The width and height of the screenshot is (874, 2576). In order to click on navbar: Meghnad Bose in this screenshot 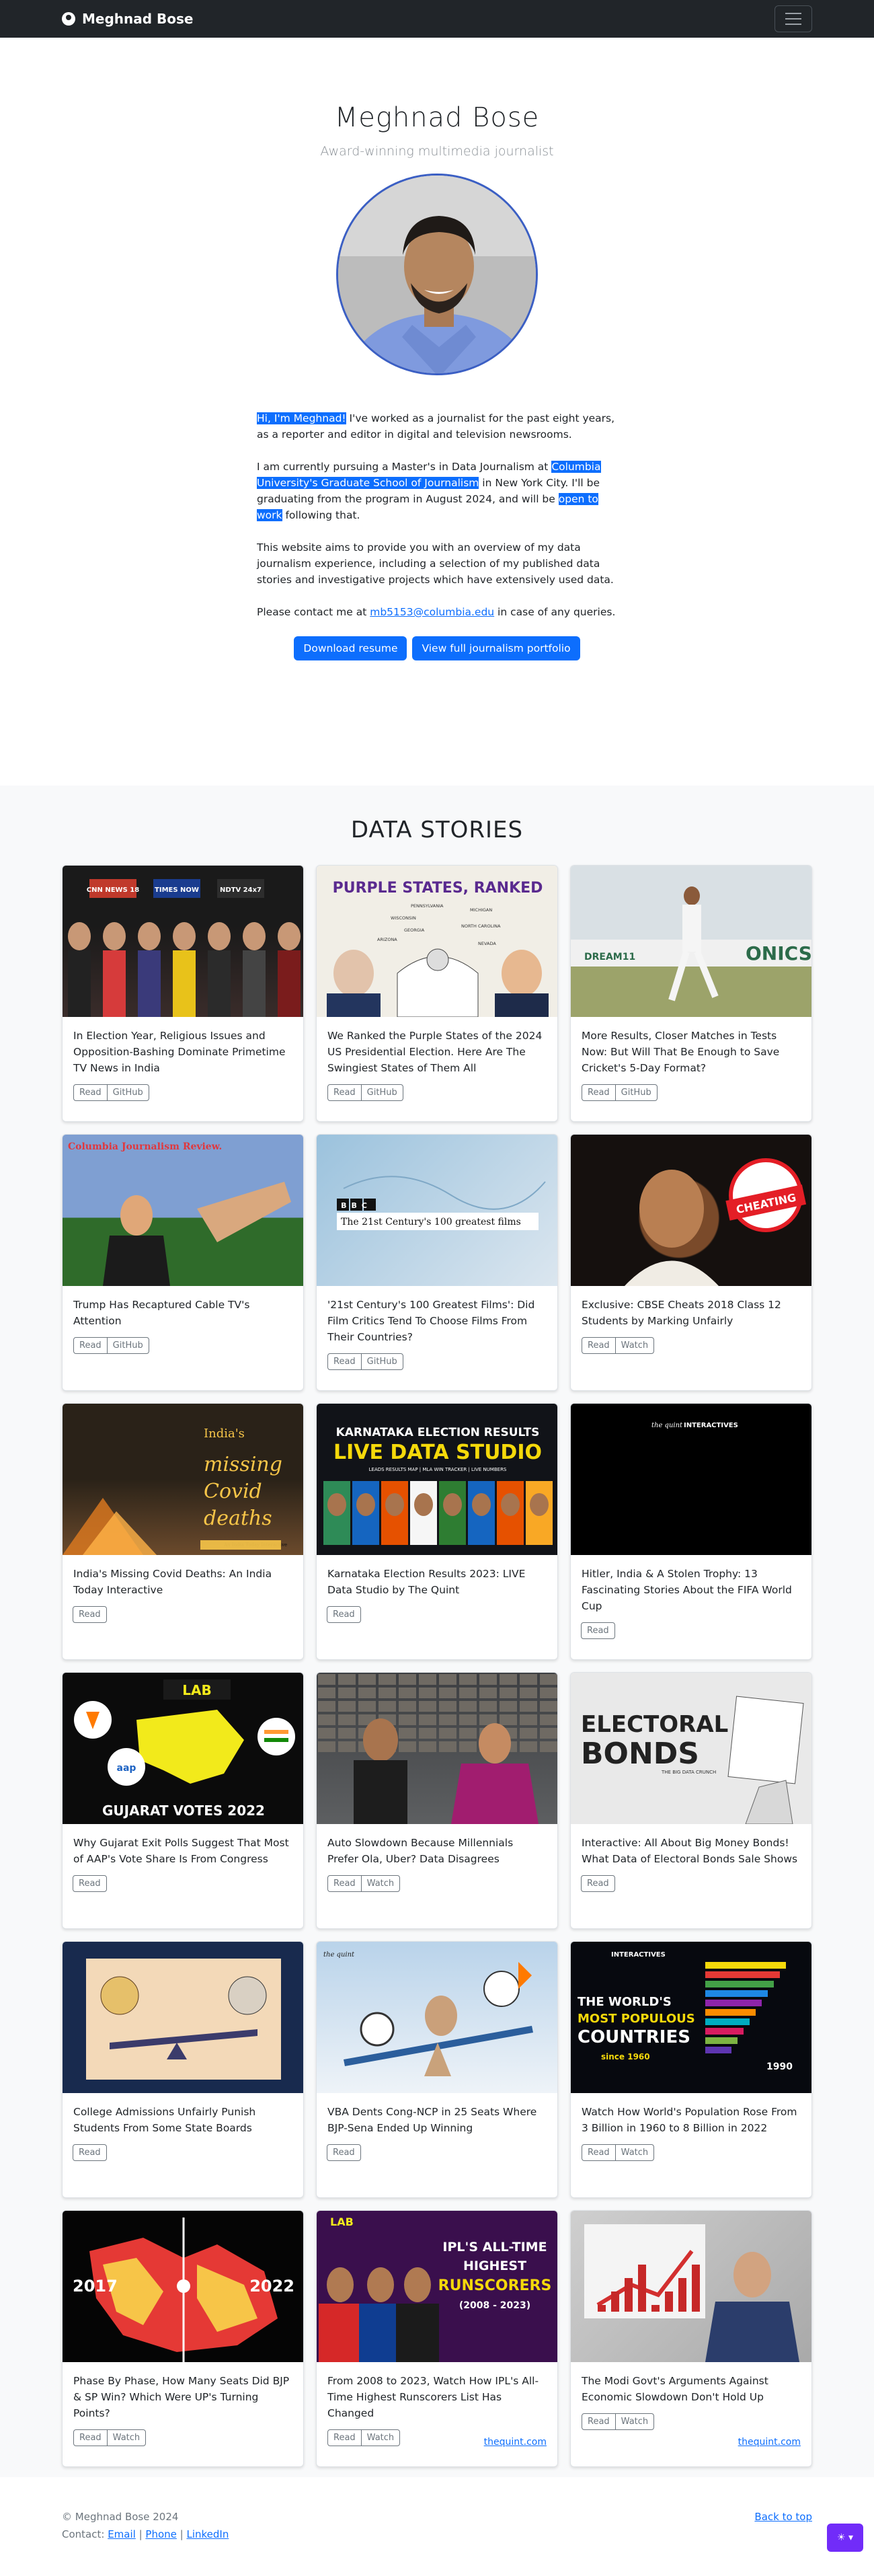, I will do `click(437, 19)`.